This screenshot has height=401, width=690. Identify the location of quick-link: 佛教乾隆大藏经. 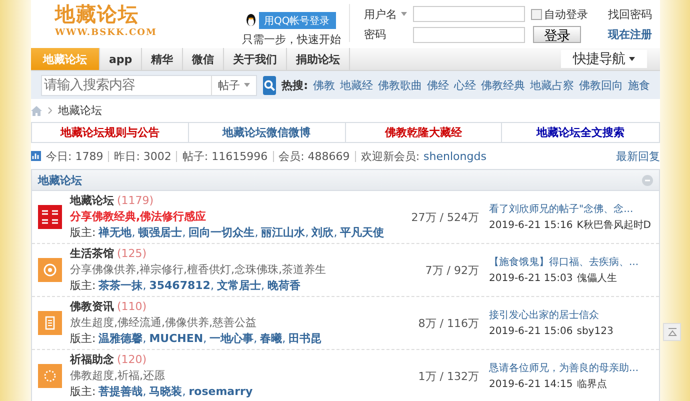
(424, 132).